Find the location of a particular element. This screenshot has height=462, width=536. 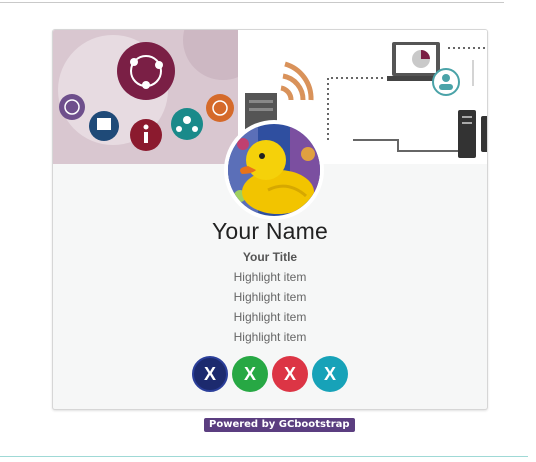

world-icon is located at coordinates (220, 108).